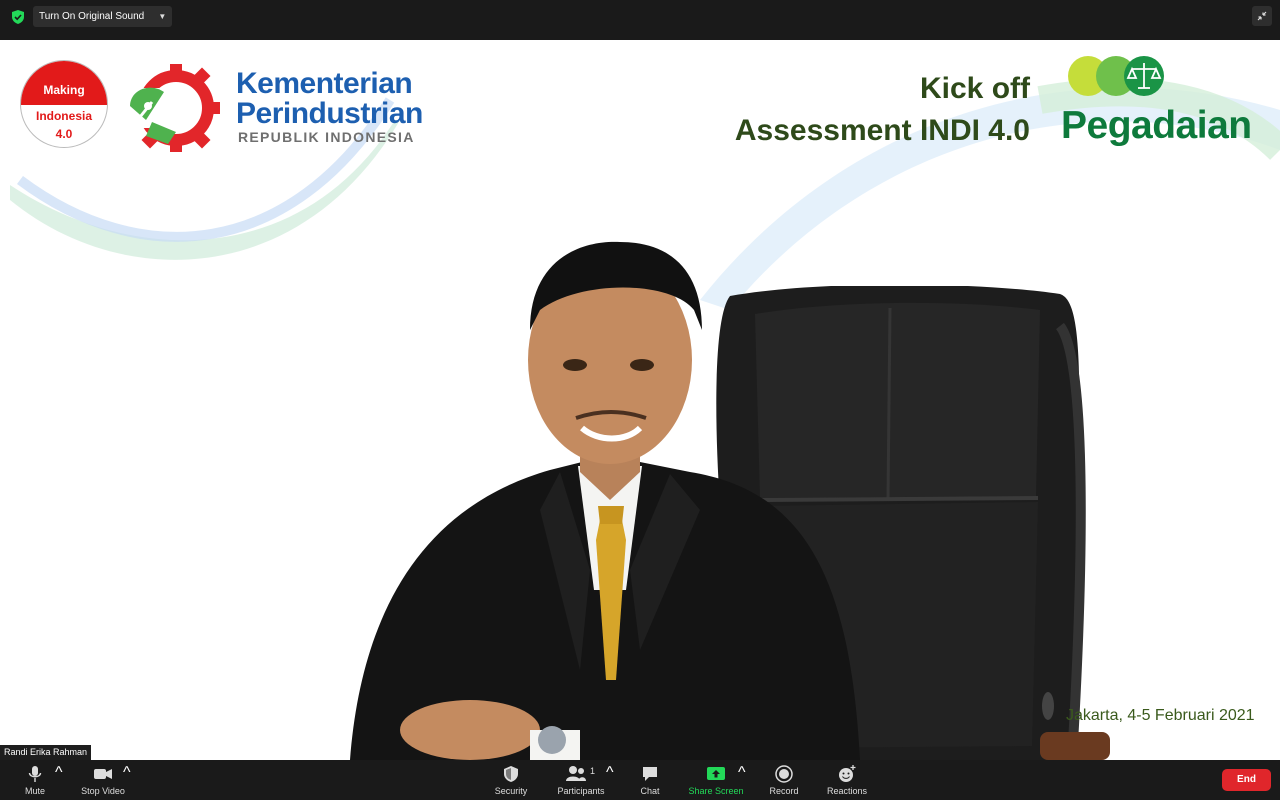  Describe the element at coordinates (329, 113) in the screenshot. I see `kementerian-title-line-2: Perindustrian` at that location.